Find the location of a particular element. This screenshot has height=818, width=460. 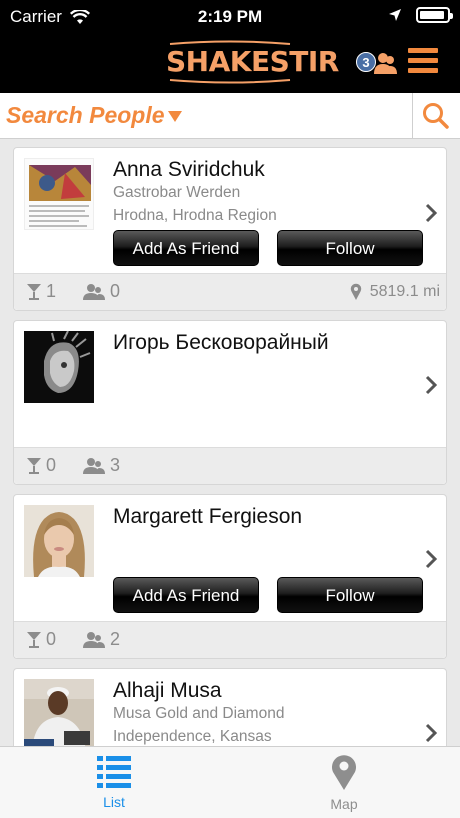

friends-stat: 2 is located at coordinates (101, 639).